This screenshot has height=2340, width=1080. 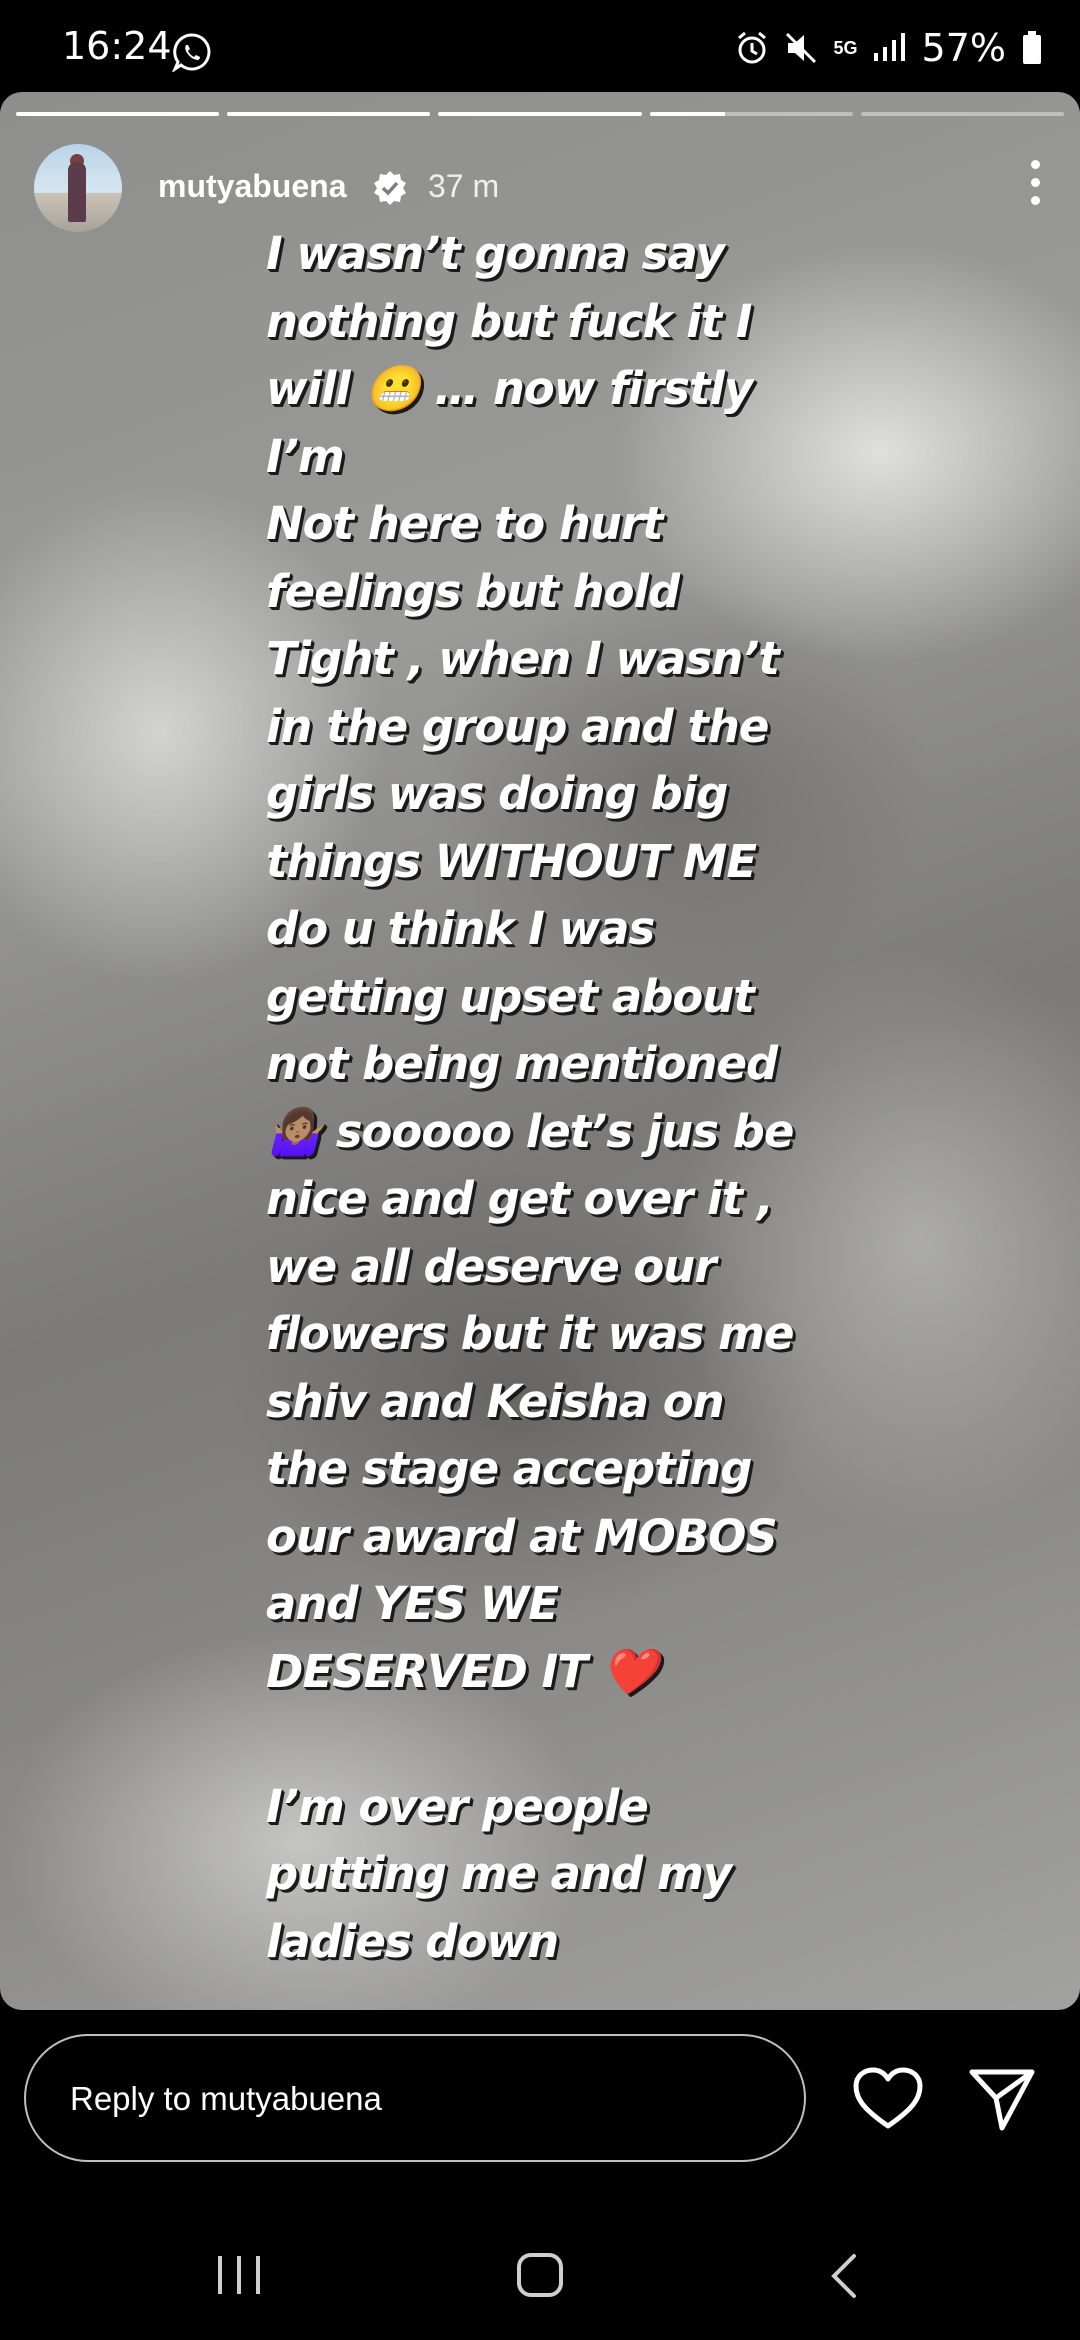 What do you see at coordinates (390, 188) in the screenshot?
I see `verified-icon` at bounding box center [390, 188].